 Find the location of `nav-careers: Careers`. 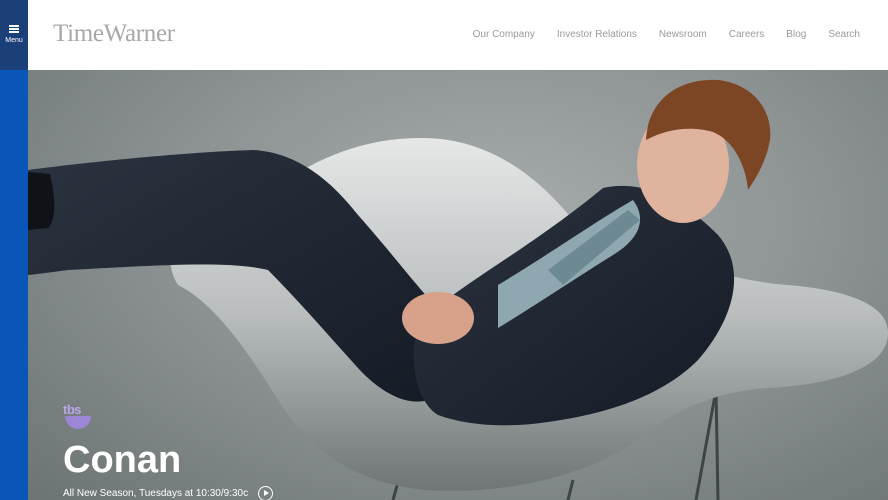

nav-careers: Careers is located at coordinates (747, 34).